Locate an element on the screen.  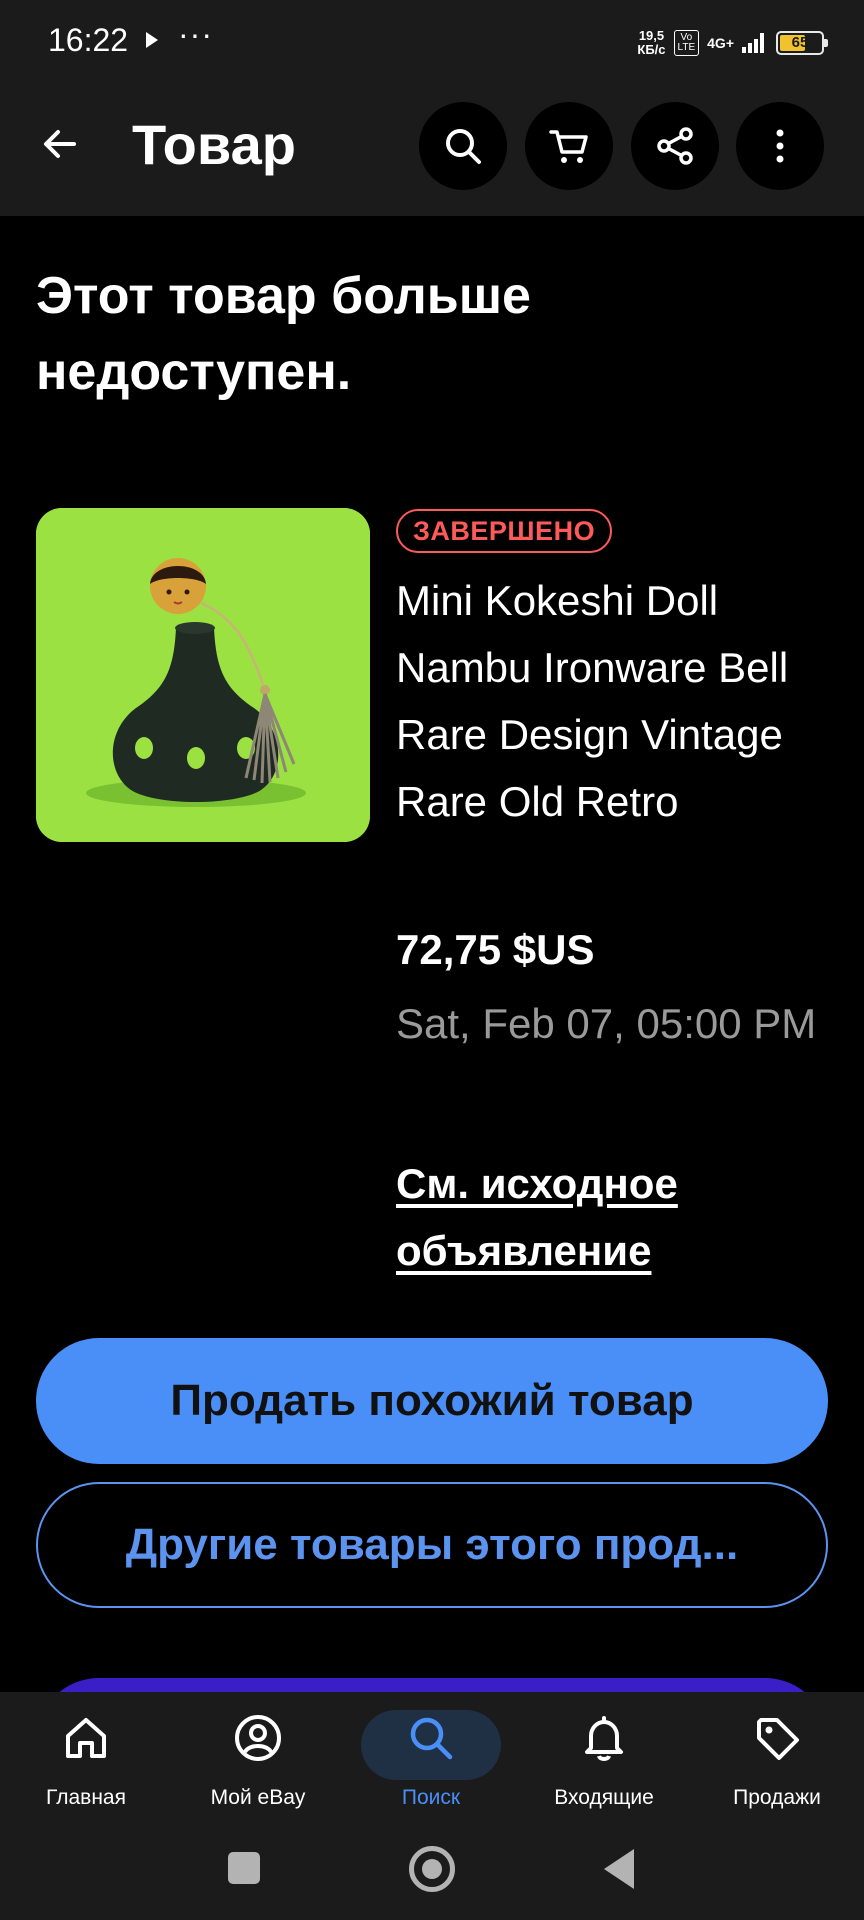
nav-search: Поиск is located at coordinates (431, 1760).